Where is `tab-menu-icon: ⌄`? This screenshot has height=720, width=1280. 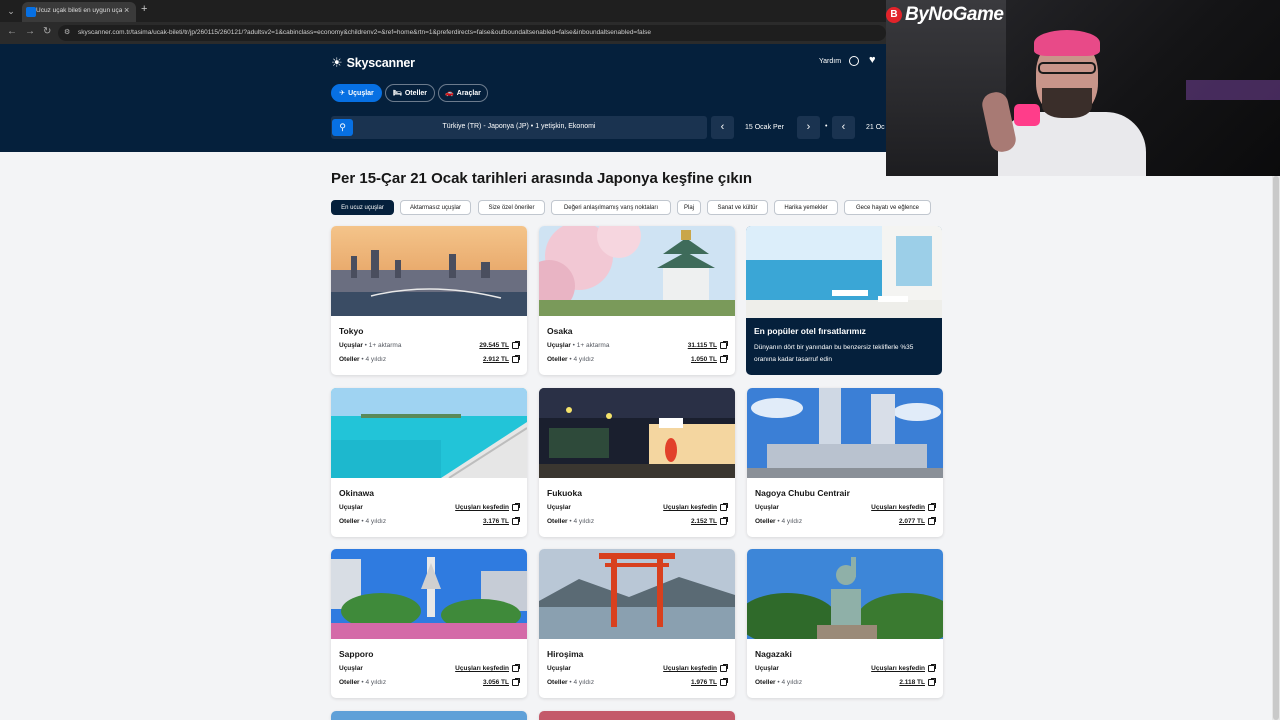 tab-menu-icon: ⌄ is located at coordinates (11, 11).